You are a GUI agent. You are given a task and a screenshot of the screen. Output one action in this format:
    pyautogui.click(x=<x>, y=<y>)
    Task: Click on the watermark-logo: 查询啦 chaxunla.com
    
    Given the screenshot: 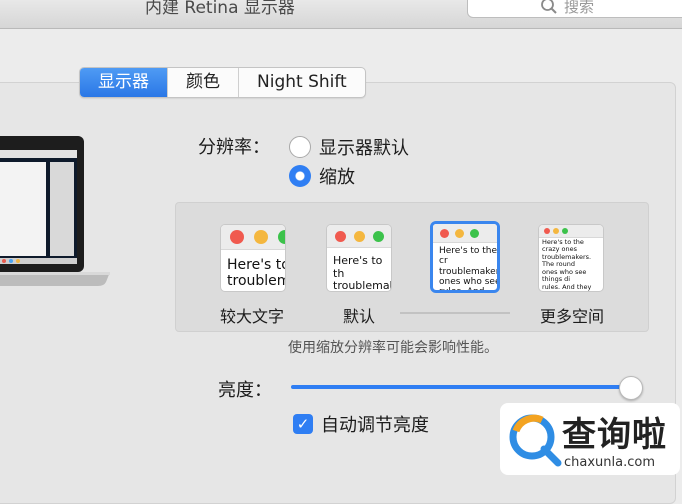 What is the action you would take?
    pyautogui.click(x=590, y=439)
    